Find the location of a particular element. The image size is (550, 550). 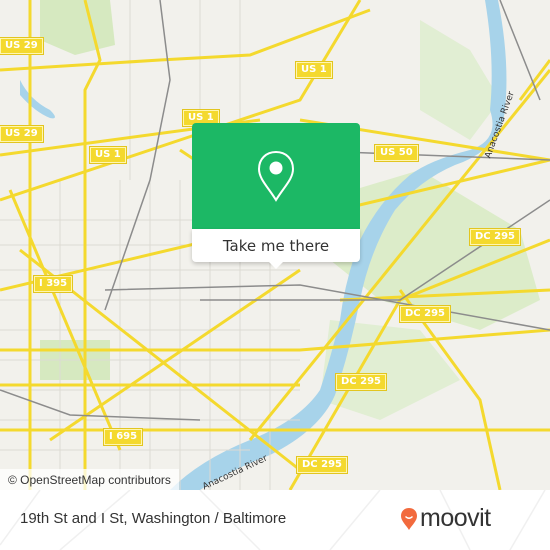

moovit-wordmark: moovit is located at coordinates (455, 518).